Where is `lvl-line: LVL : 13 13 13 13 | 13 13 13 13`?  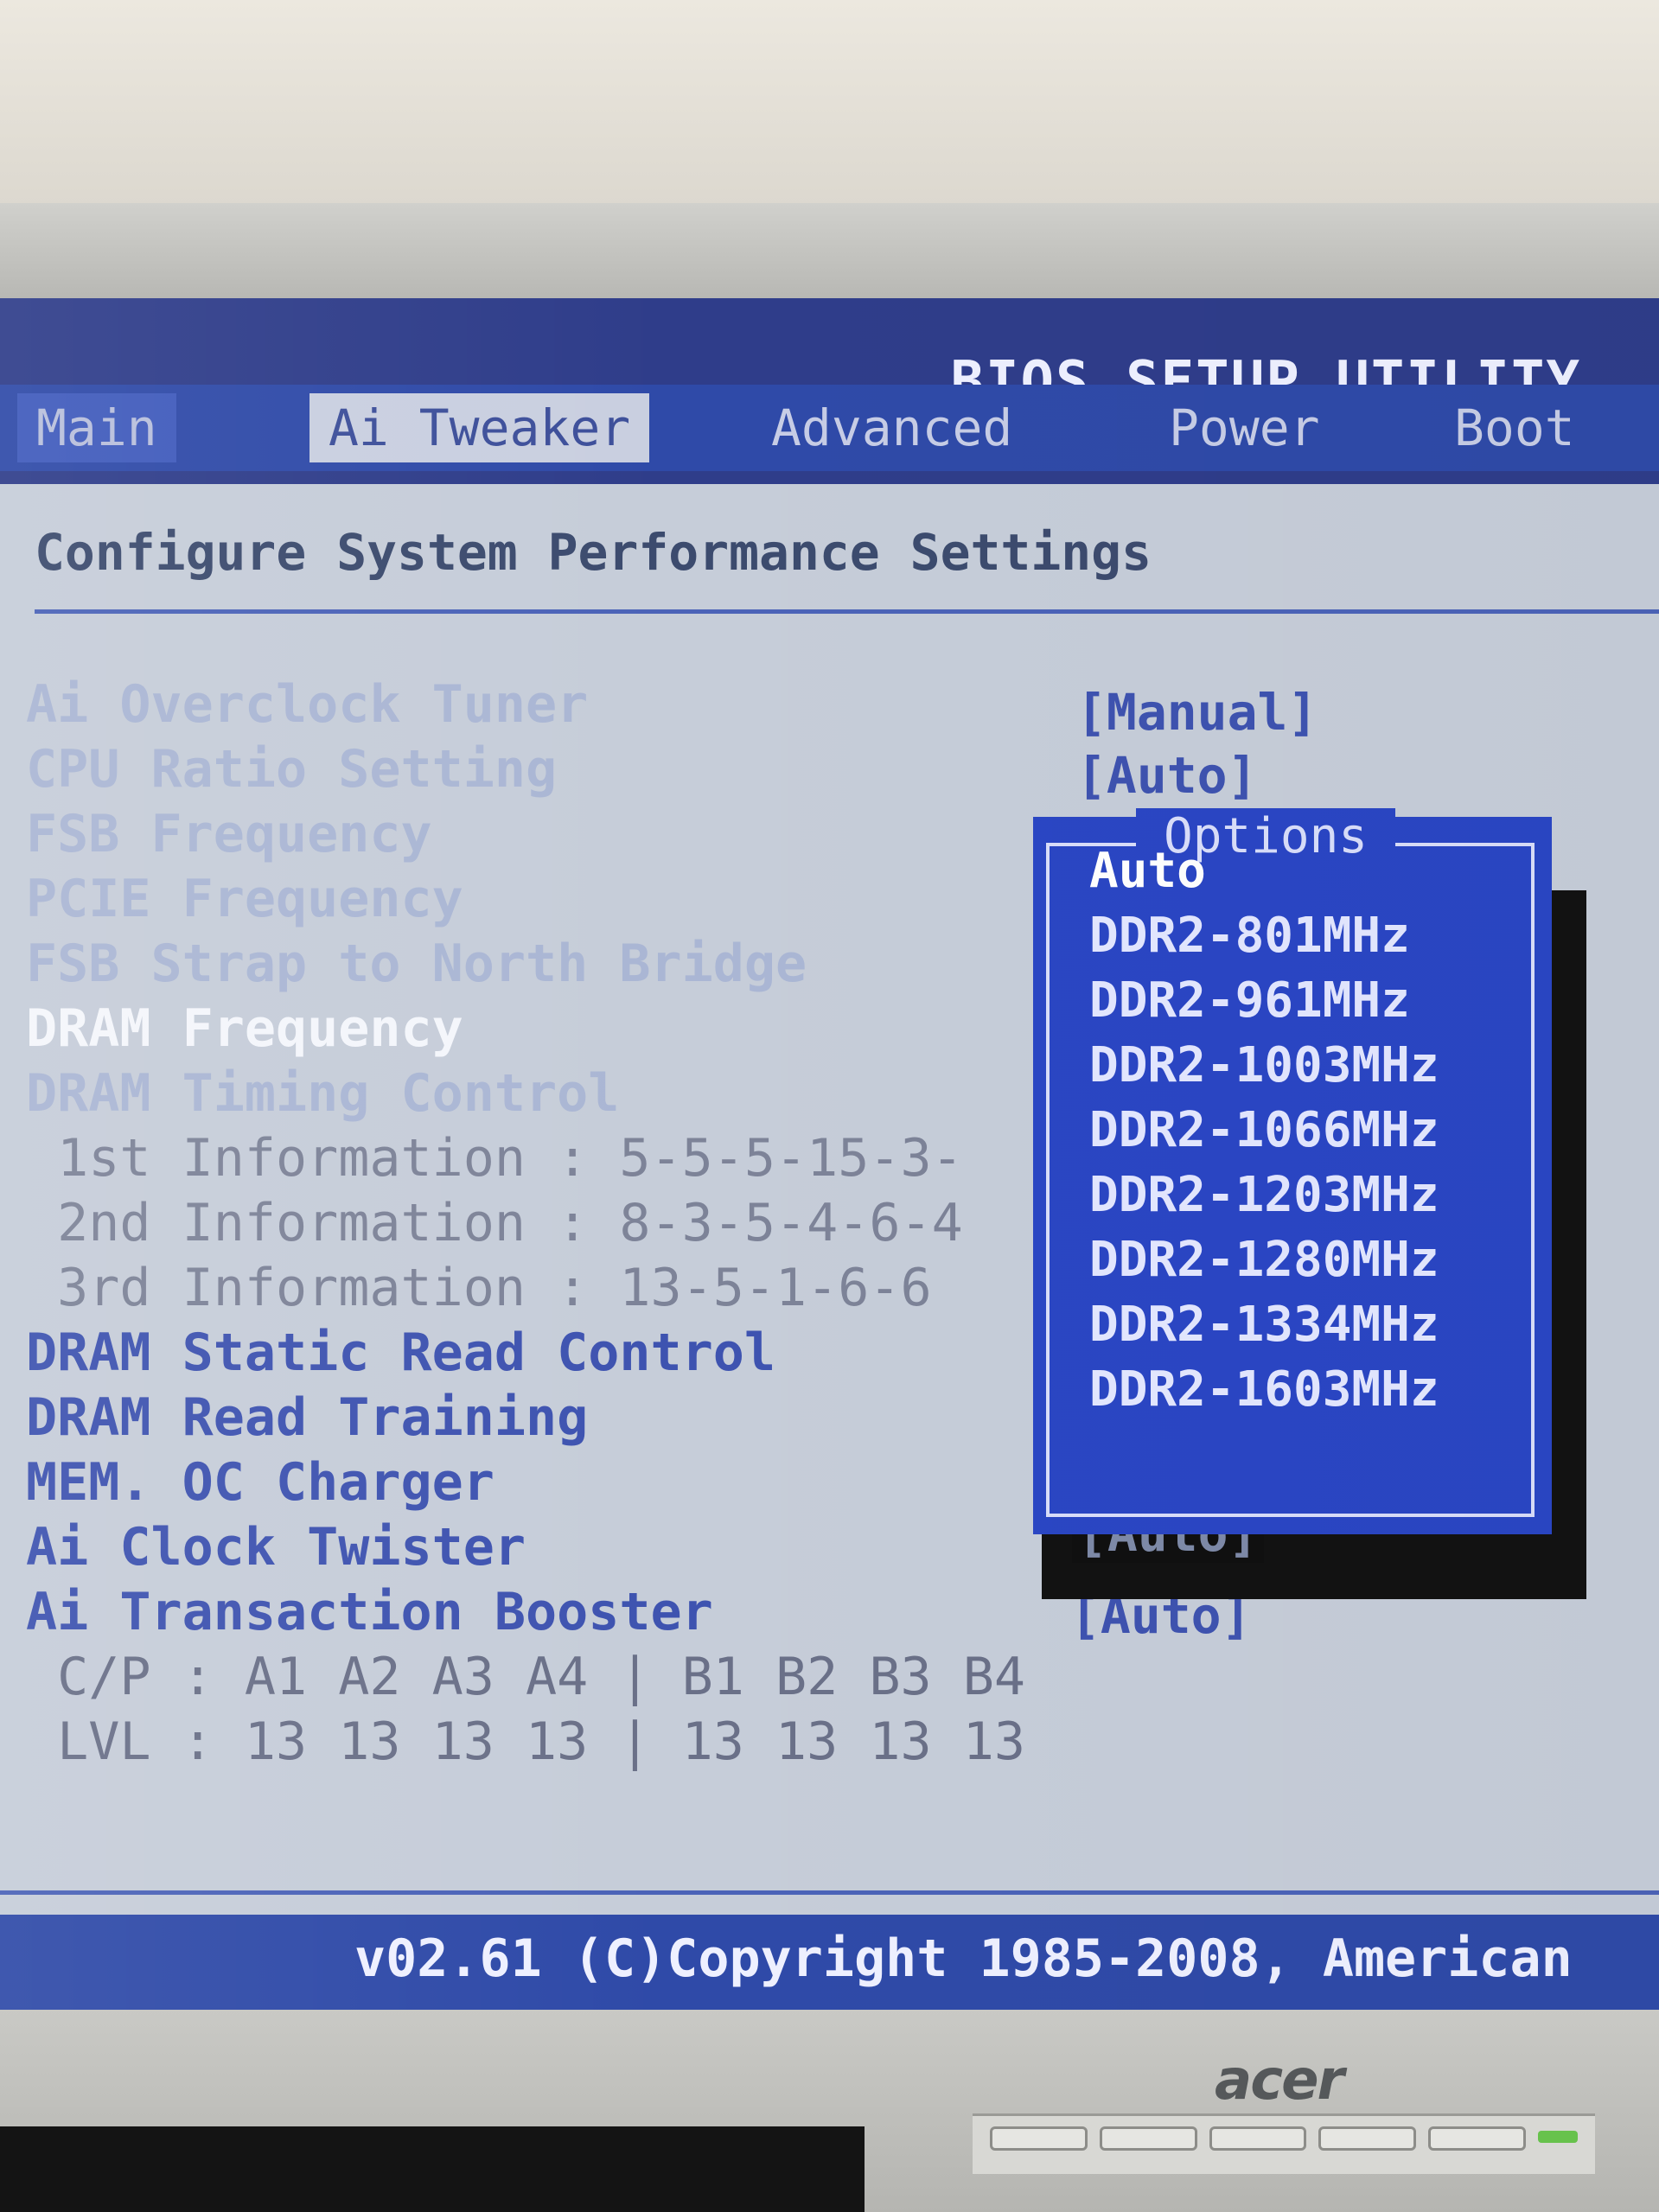
lvl-line: LVL : 13 13 13 13 | 13 13 13 13 is located at coordinates (525, 1742).